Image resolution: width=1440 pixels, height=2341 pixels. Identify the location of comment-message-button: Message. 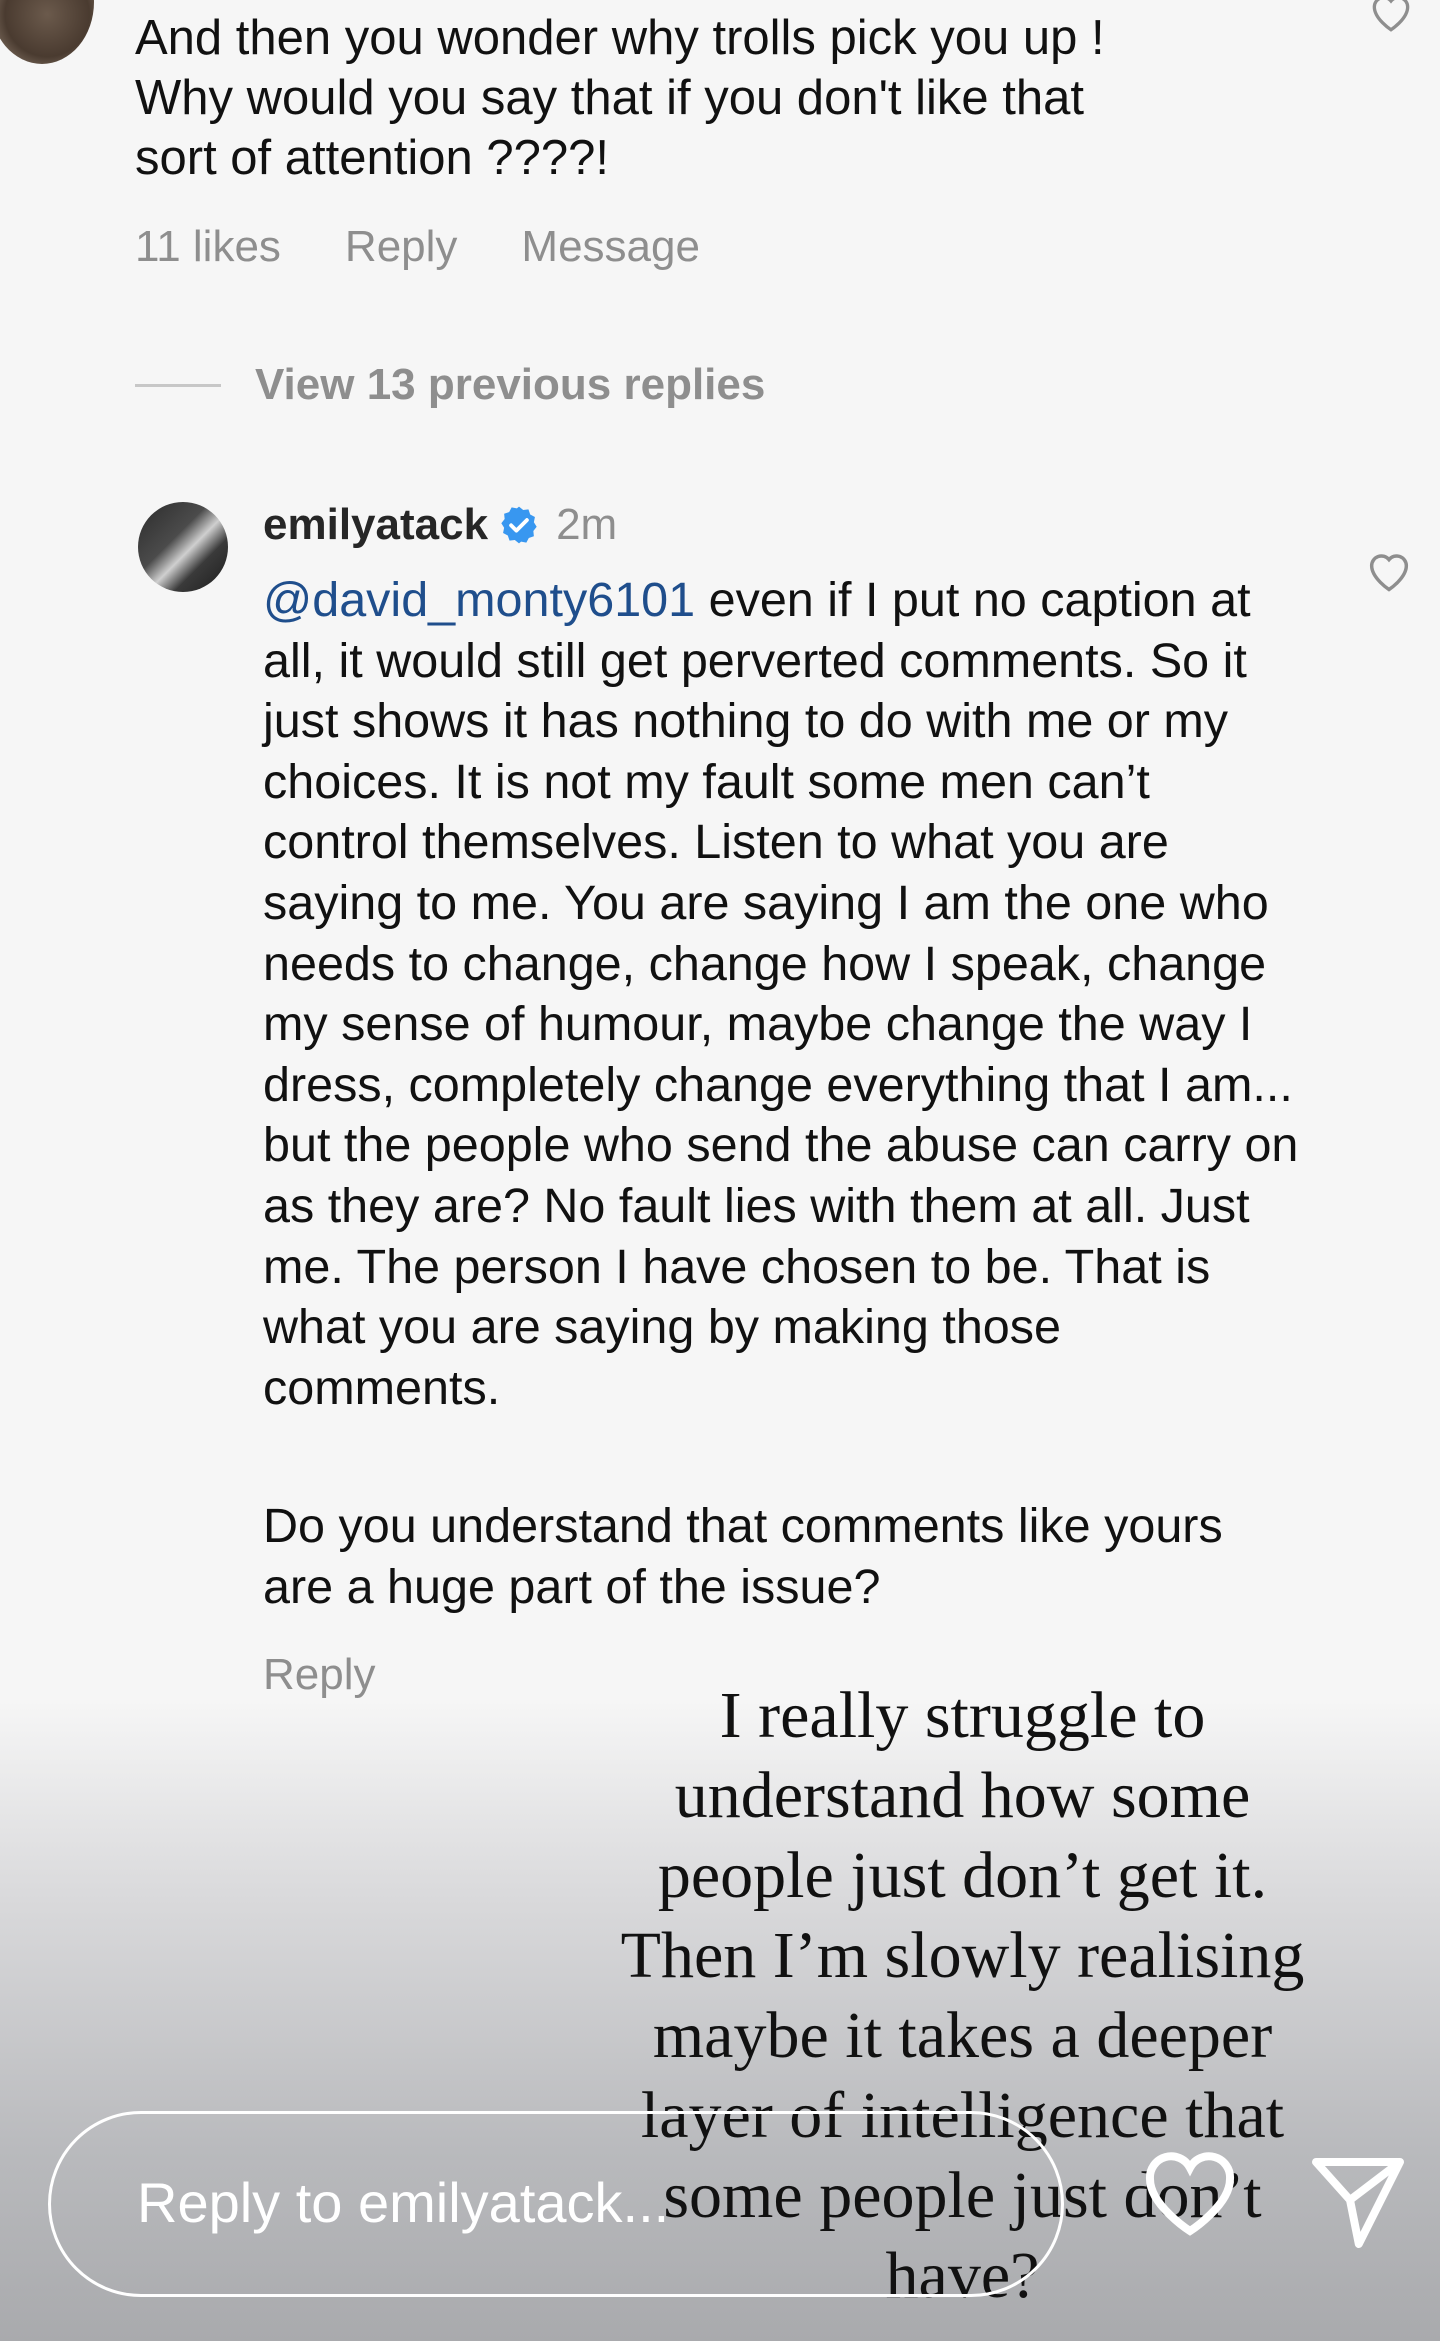
(610, 247).